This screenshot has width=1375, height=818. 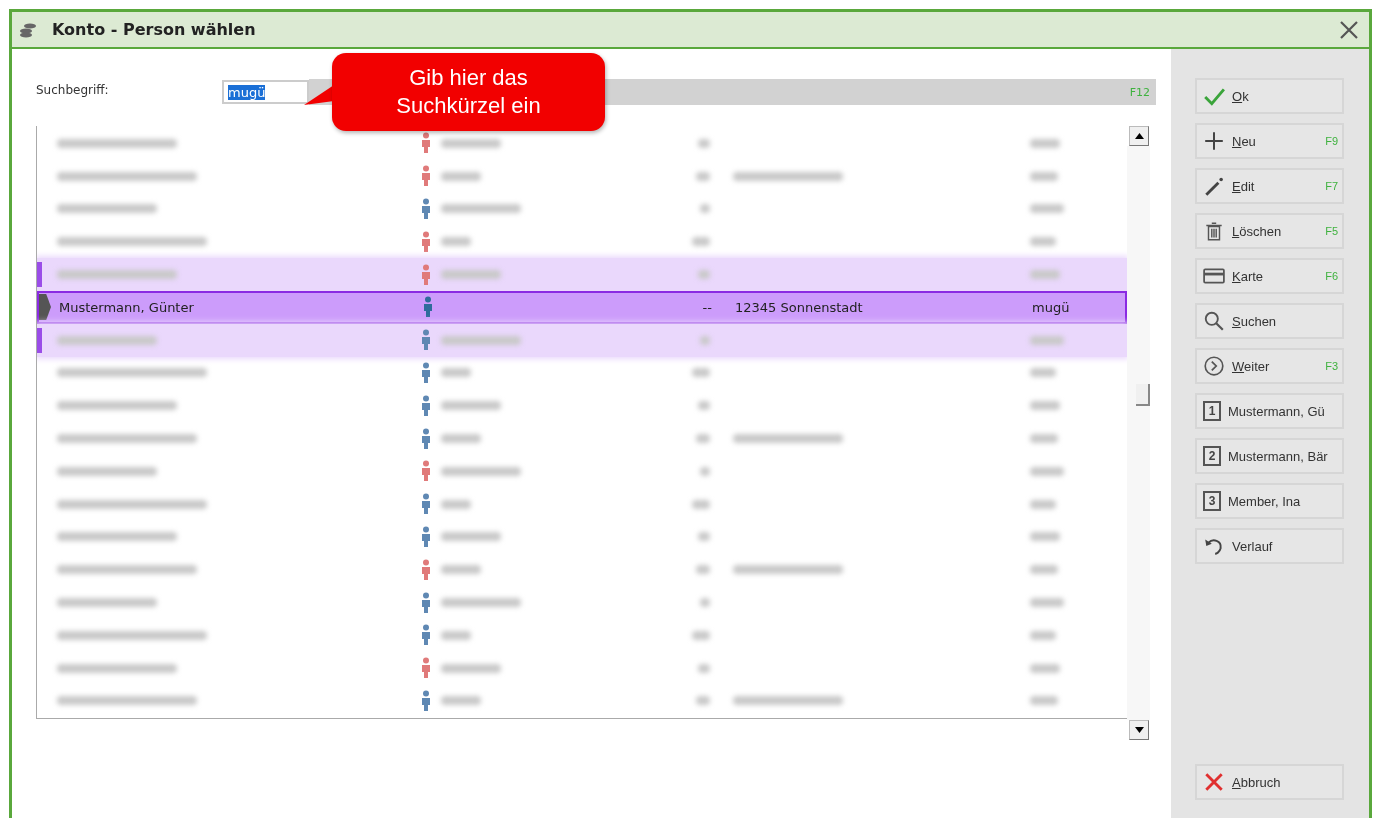 What do you see at coordinates (1269, 782) in the screenshot?
I see `cancel-button: Abbruch` at bounding box center [1269, 782].